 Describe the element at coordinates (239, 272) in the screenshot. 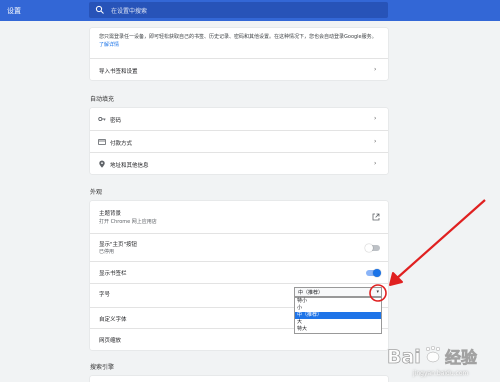

I see `bookmarks-bar-row: 显示书签栏` at that location.